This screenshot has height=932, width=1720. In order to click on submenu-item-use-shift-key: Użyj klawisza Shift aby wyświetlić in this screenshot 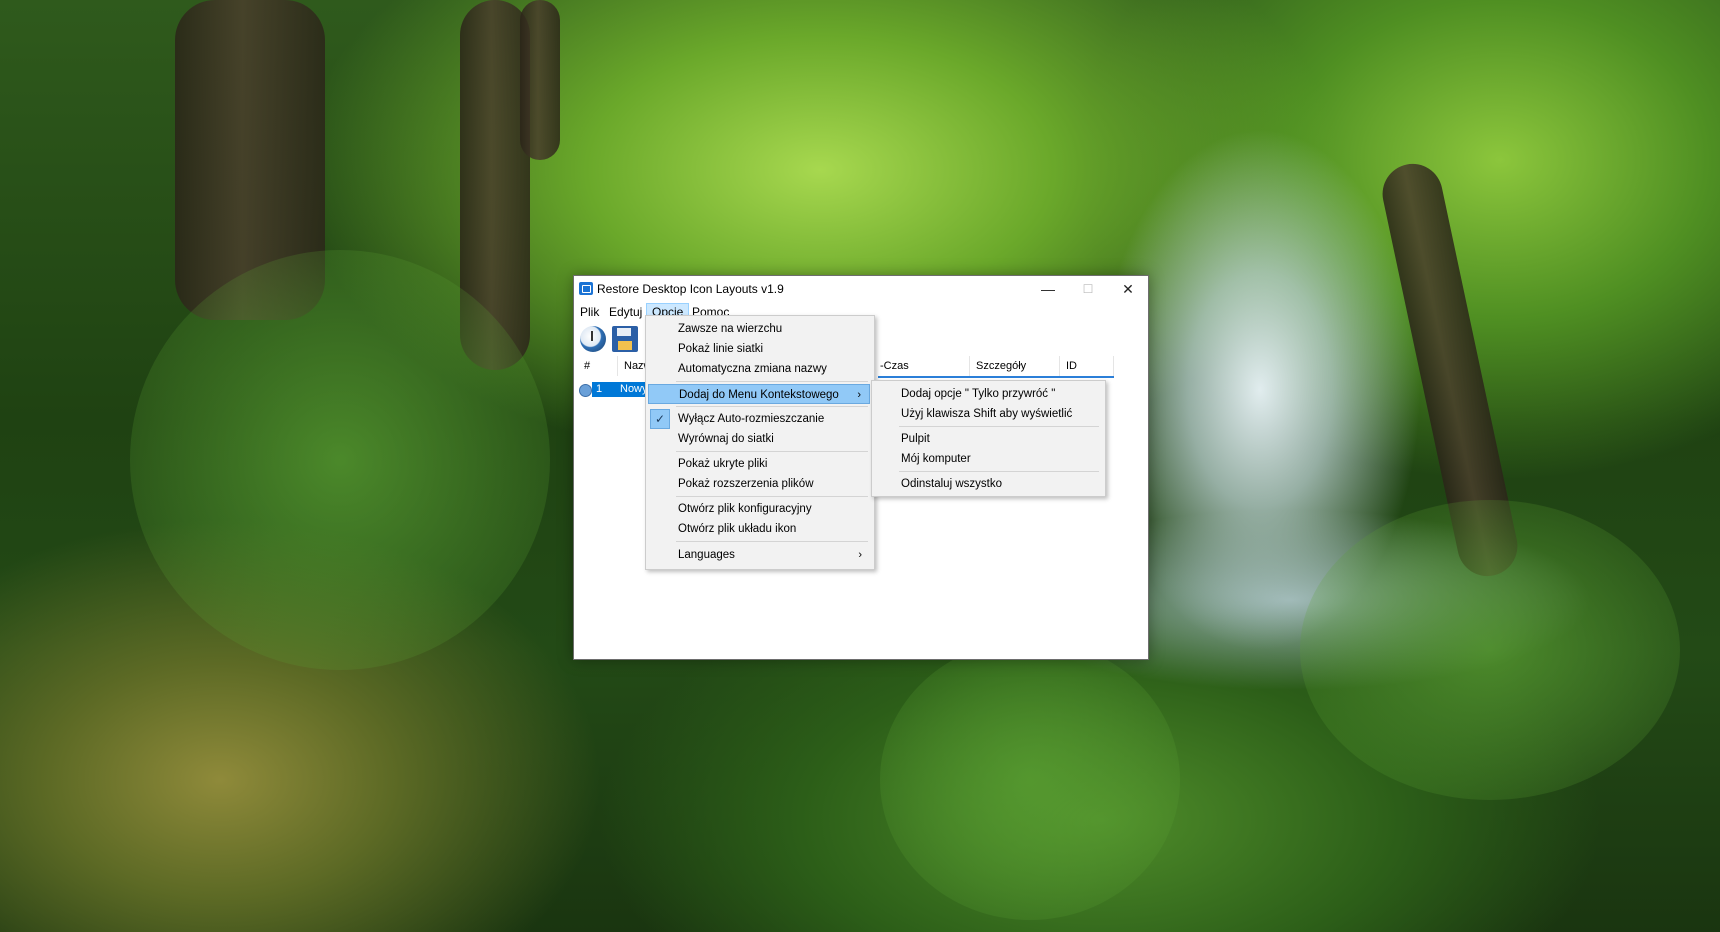, I will do `click(988, 414)`.